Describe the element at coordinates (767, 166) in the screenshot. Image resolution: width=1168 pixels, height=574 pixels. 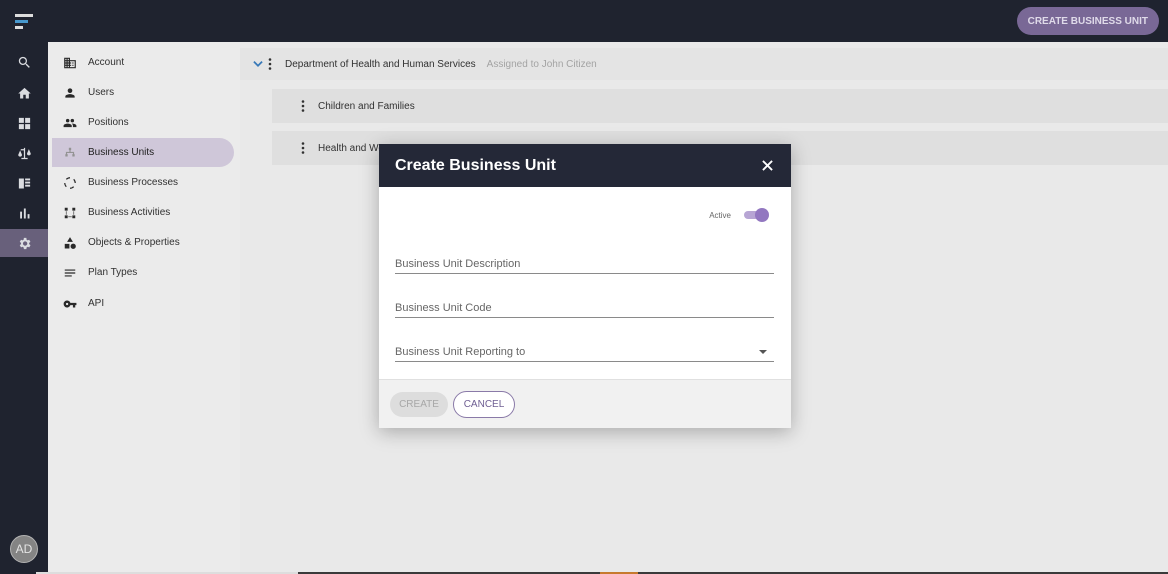
I see `close-icon` at that location.